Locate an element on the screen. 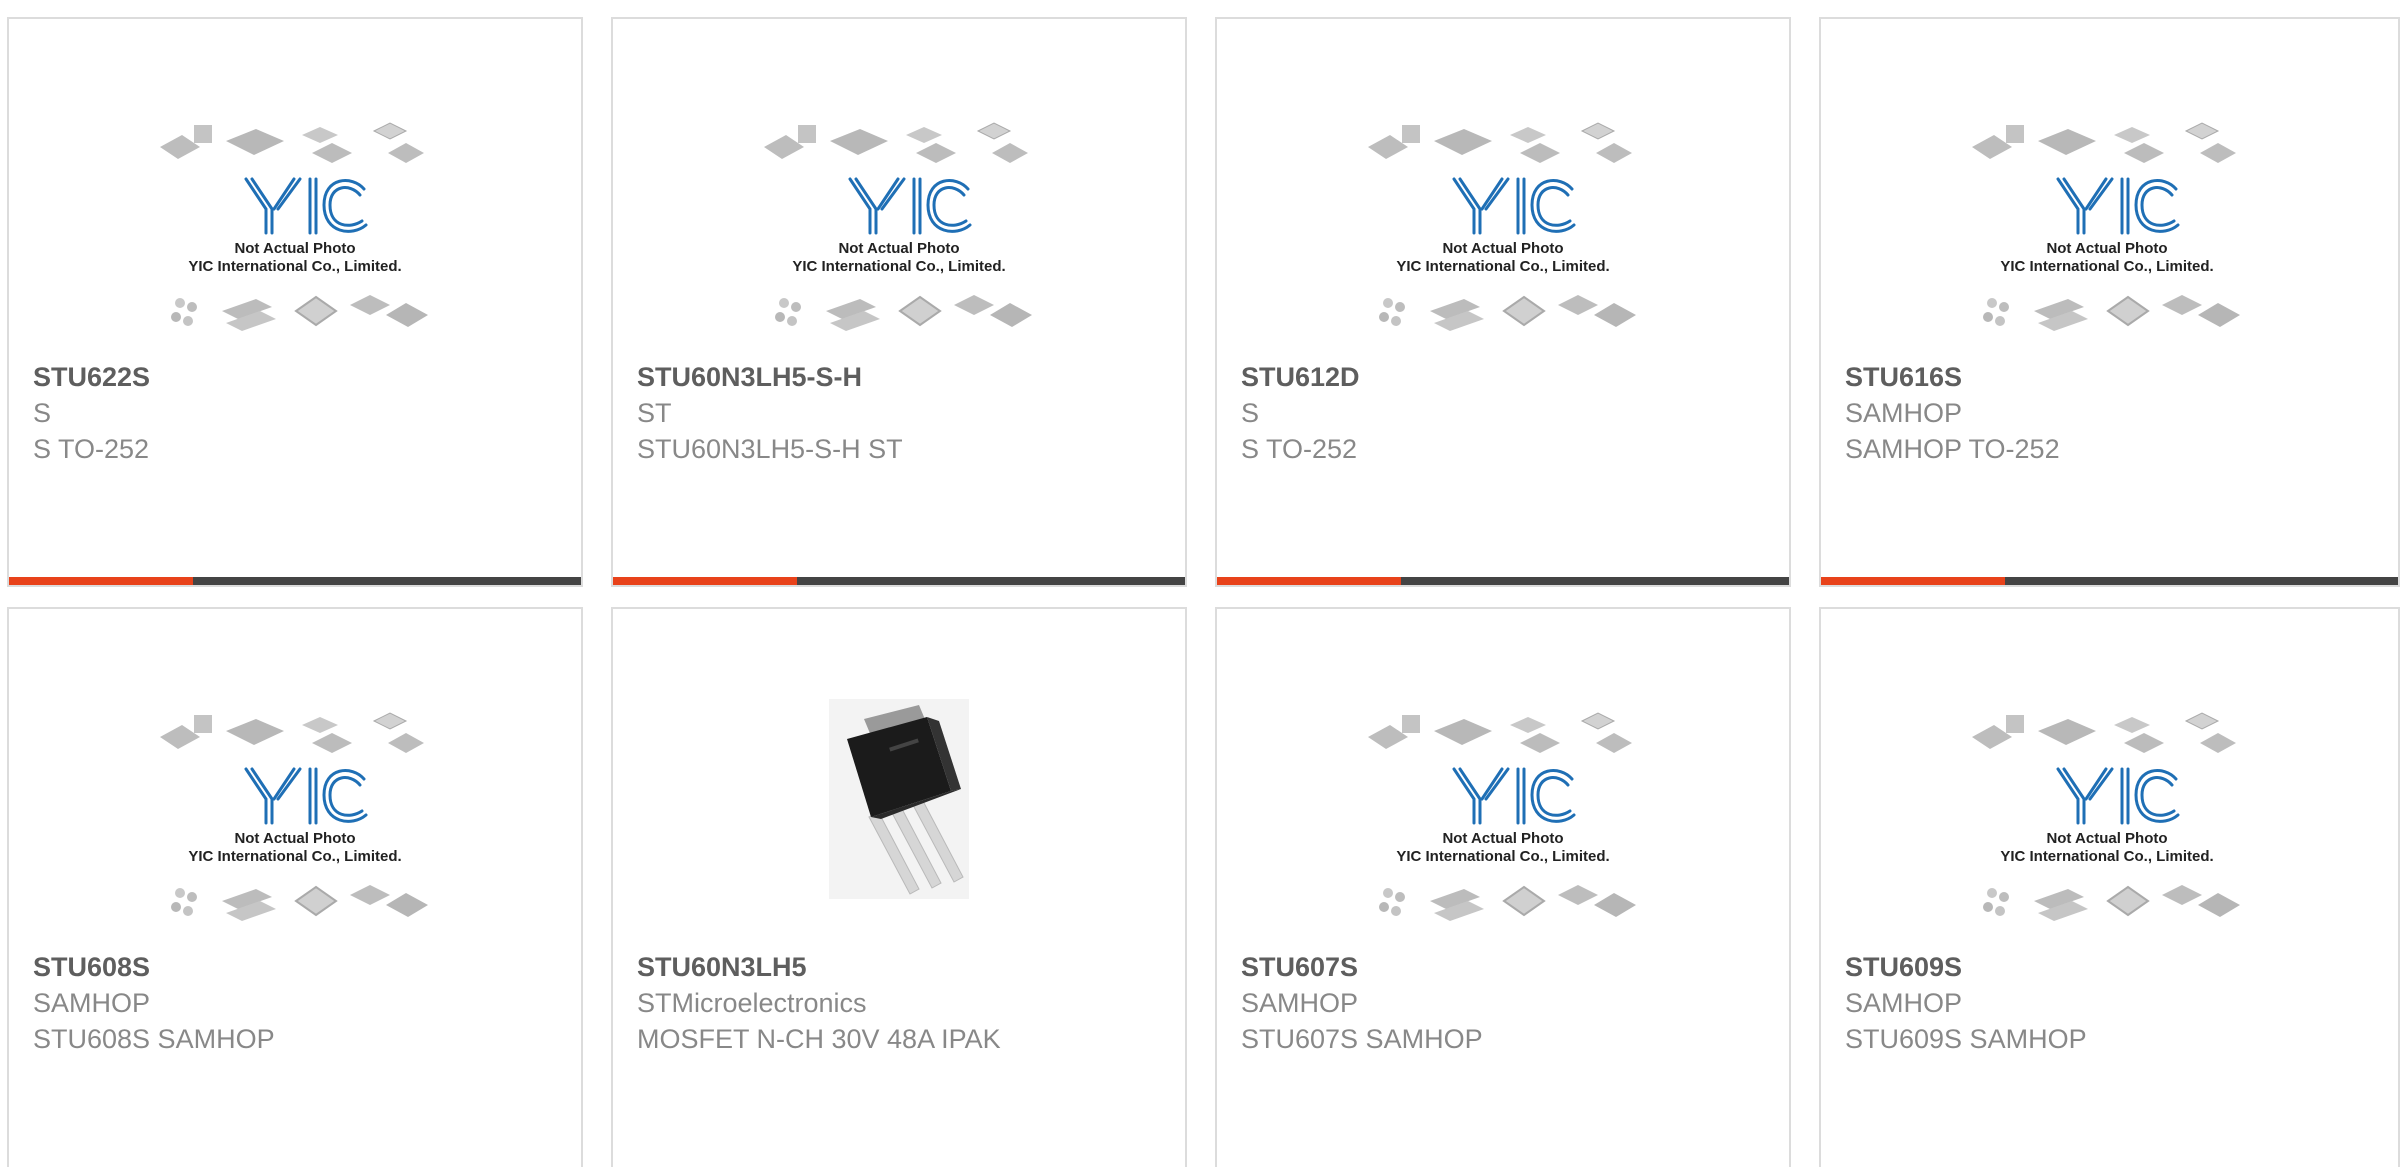 The height and width of the screenshot is (1167, 2400). manufacturer: STMicroelectronics is located at coordinates (752, 1003).